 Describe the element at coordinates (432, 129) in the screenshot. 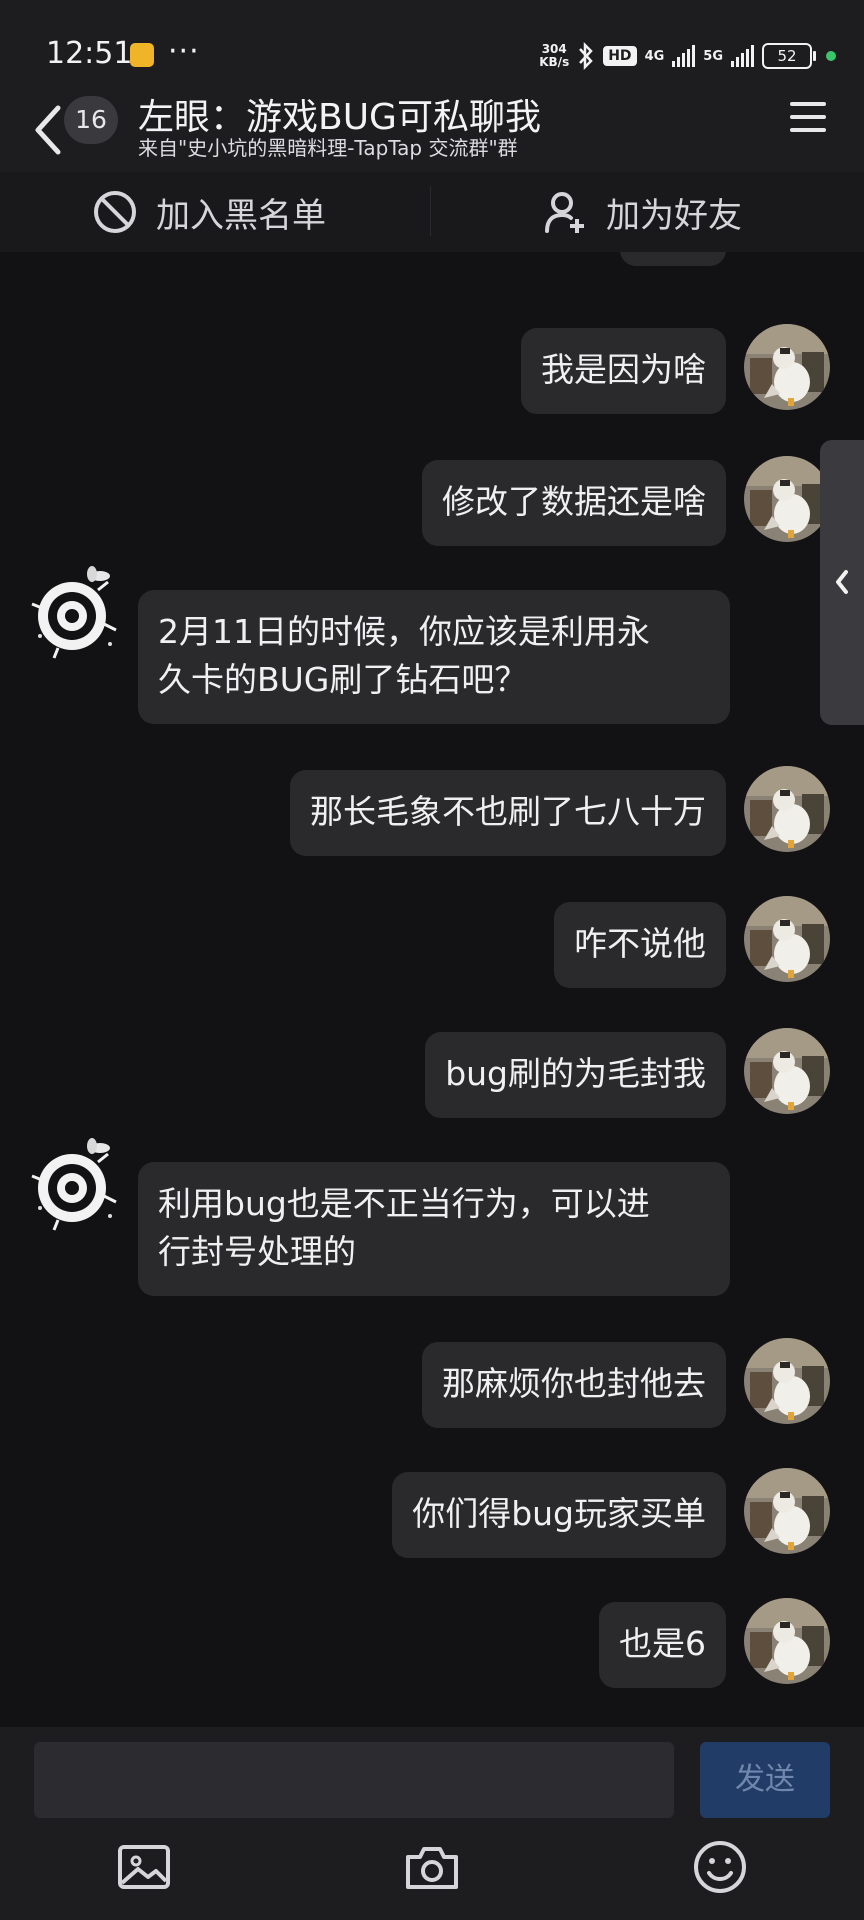

I see `chat-header: 16 左眼：游戏BUG可私聊我 来自"史小坑的黑暗料理-TapTap 交流群"群` at that location.